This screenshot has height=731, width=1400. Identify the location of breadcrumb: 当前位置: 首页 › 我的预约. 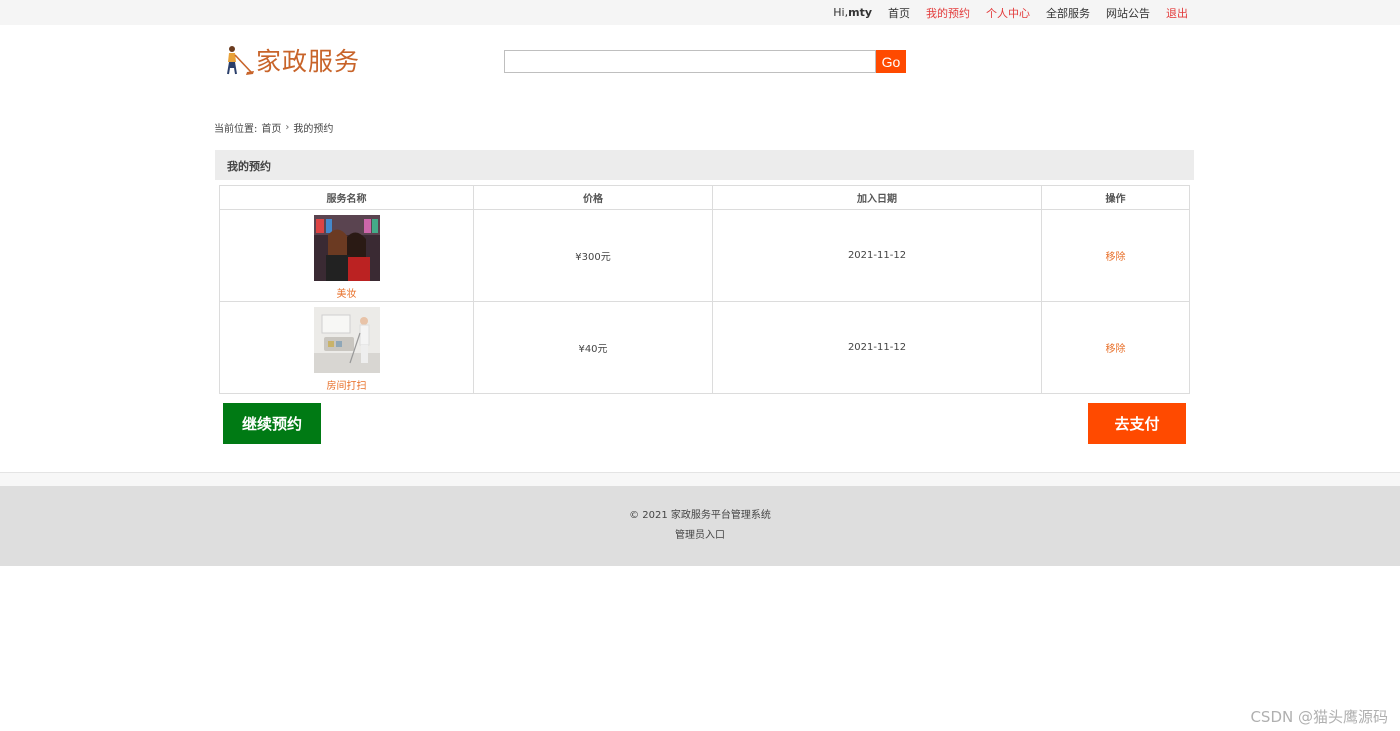
(273, 127).